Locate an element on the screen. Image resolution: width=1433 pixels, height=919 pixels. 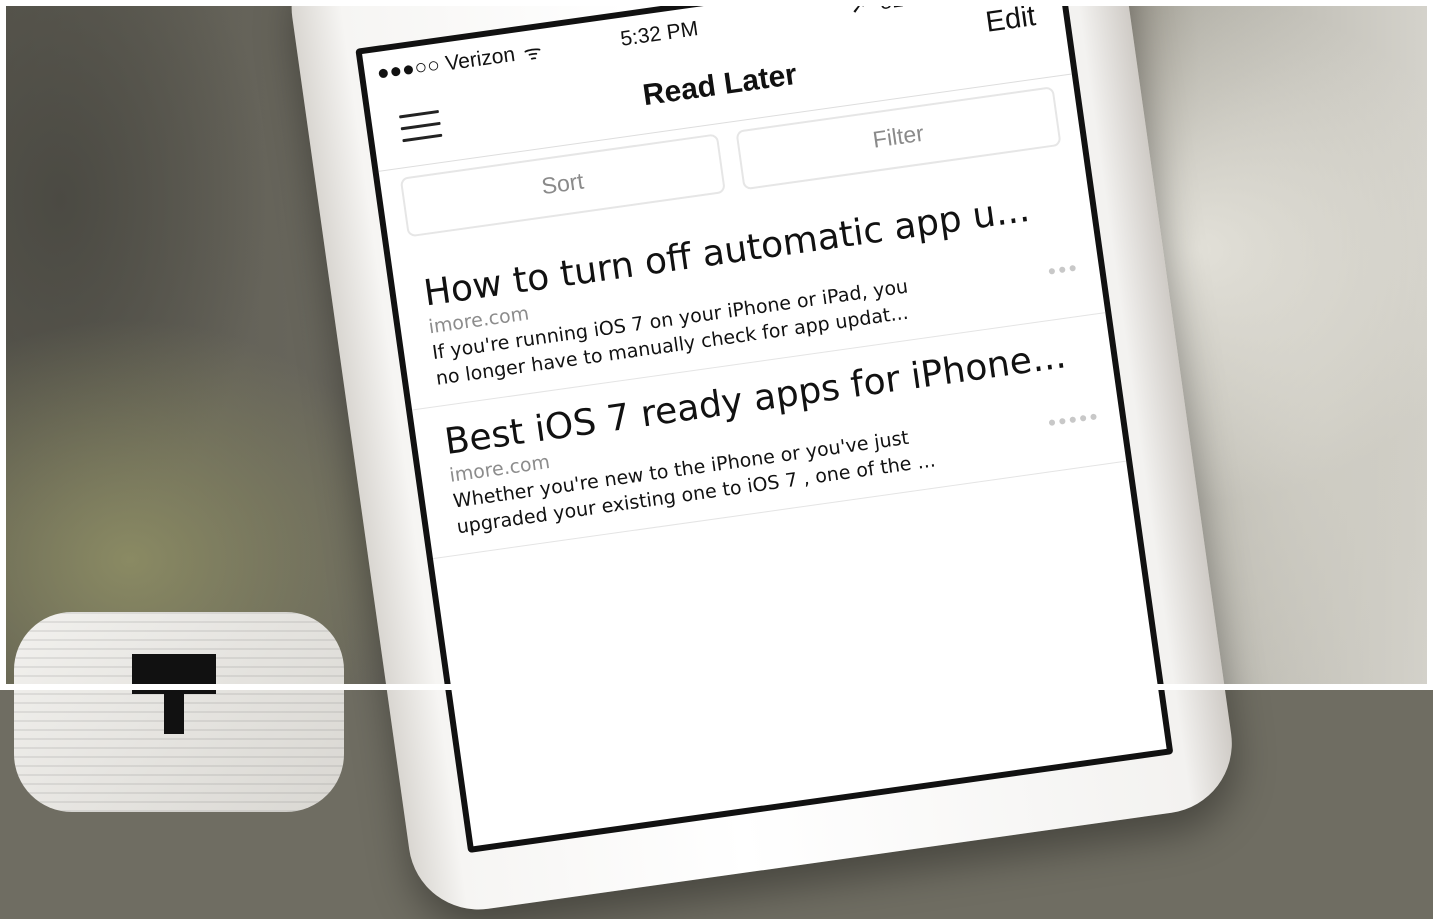
app-icon-letter-stem is located at coordinates (174, 704).